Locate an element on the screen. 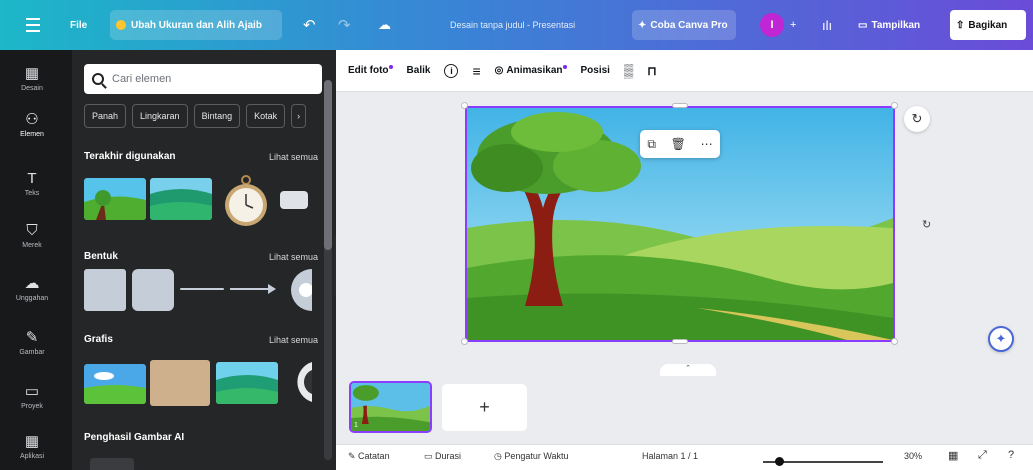  graphic-hills-thumb is located at coordinates (247, 383).